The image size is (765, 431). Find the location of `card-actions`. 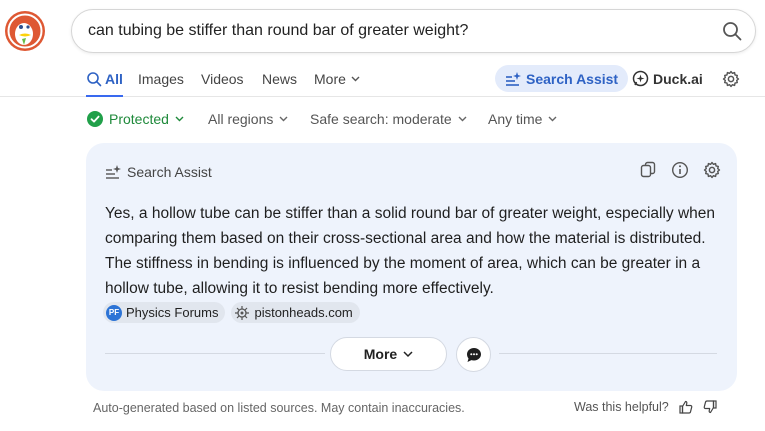

card-actions is located at coordinates (680, 170).